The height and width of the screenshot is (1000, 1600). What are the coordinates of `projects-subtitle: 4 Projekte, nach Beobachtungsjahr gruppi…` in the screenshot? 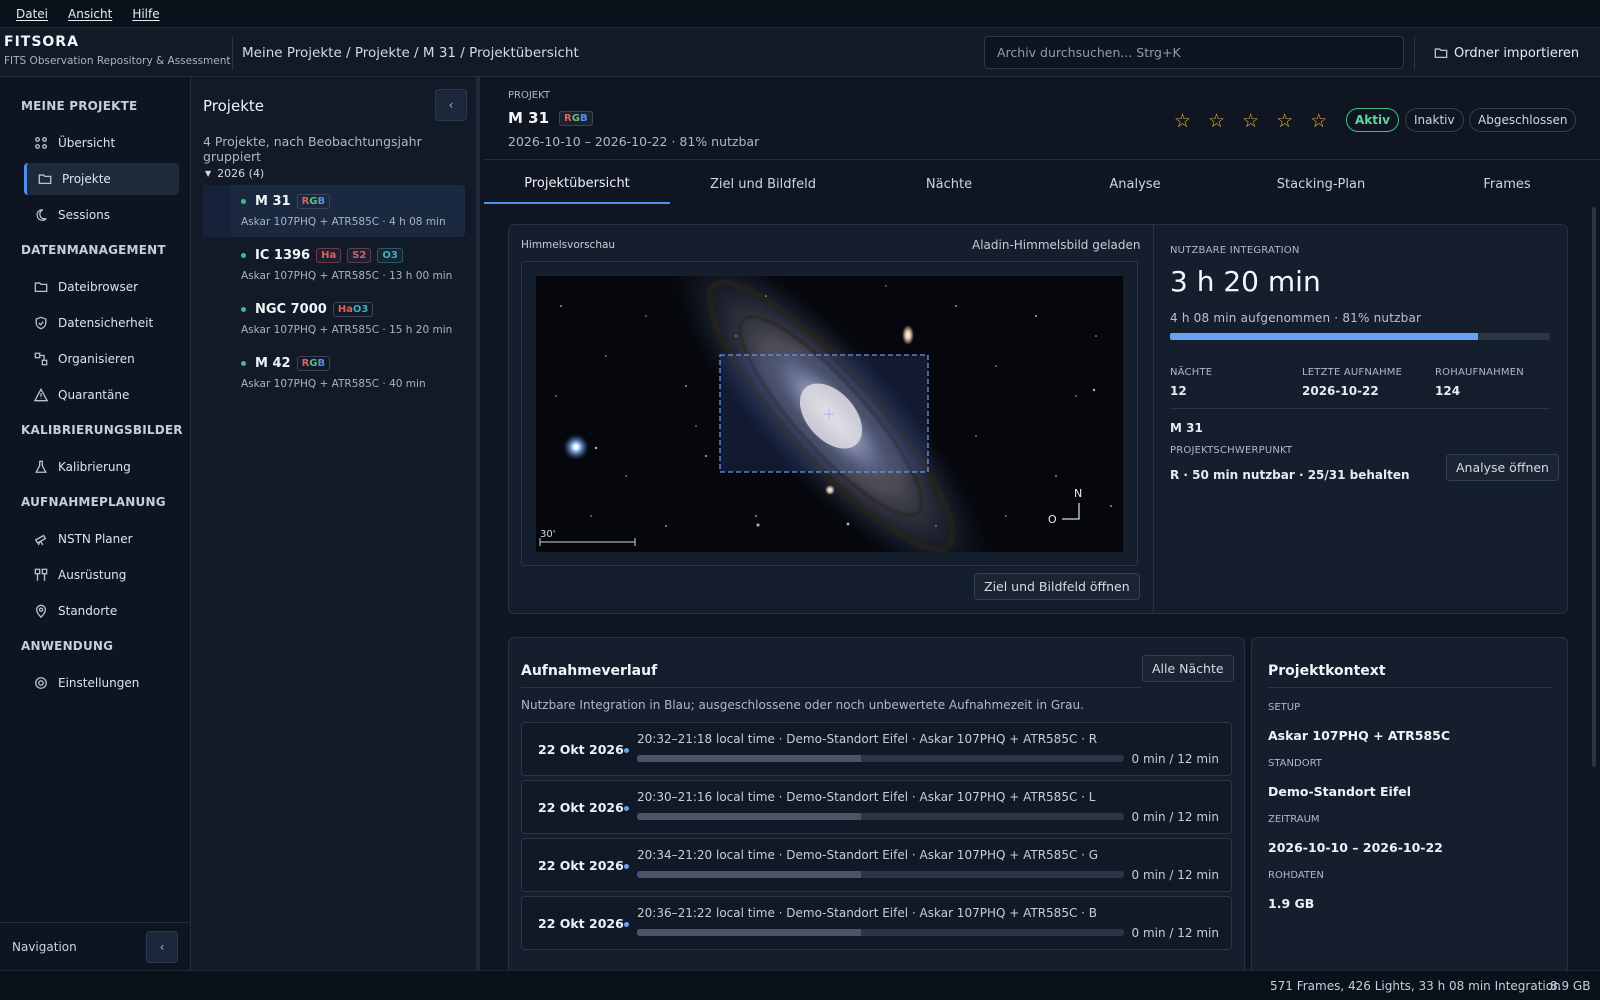 It's located at (312, 149).